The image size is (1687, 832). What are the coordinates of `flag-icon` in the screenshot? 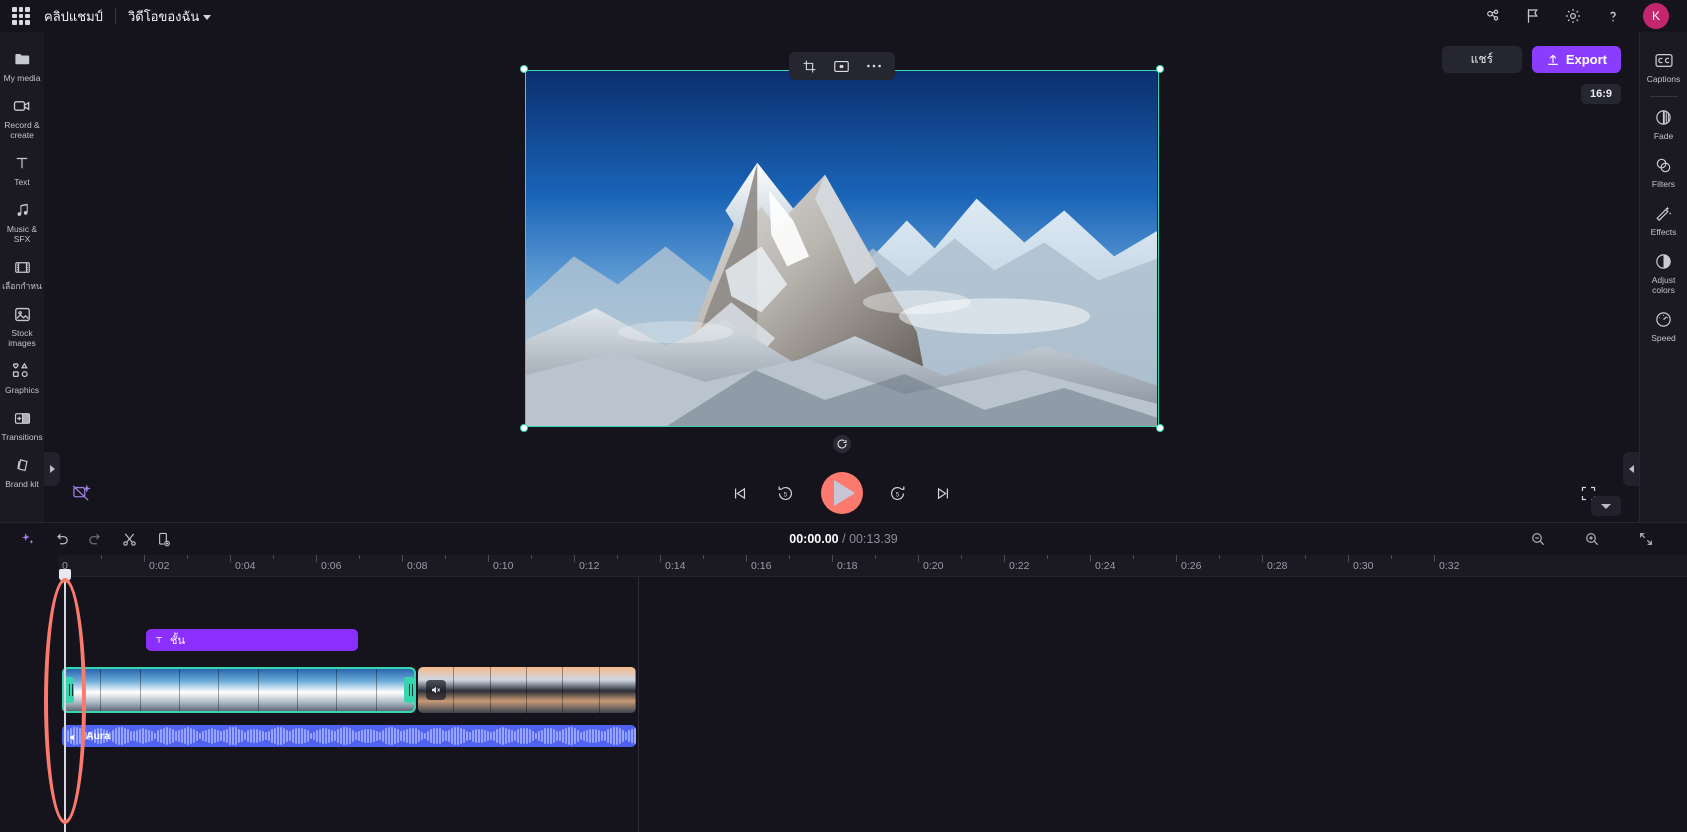 It's located at (1533, 16).